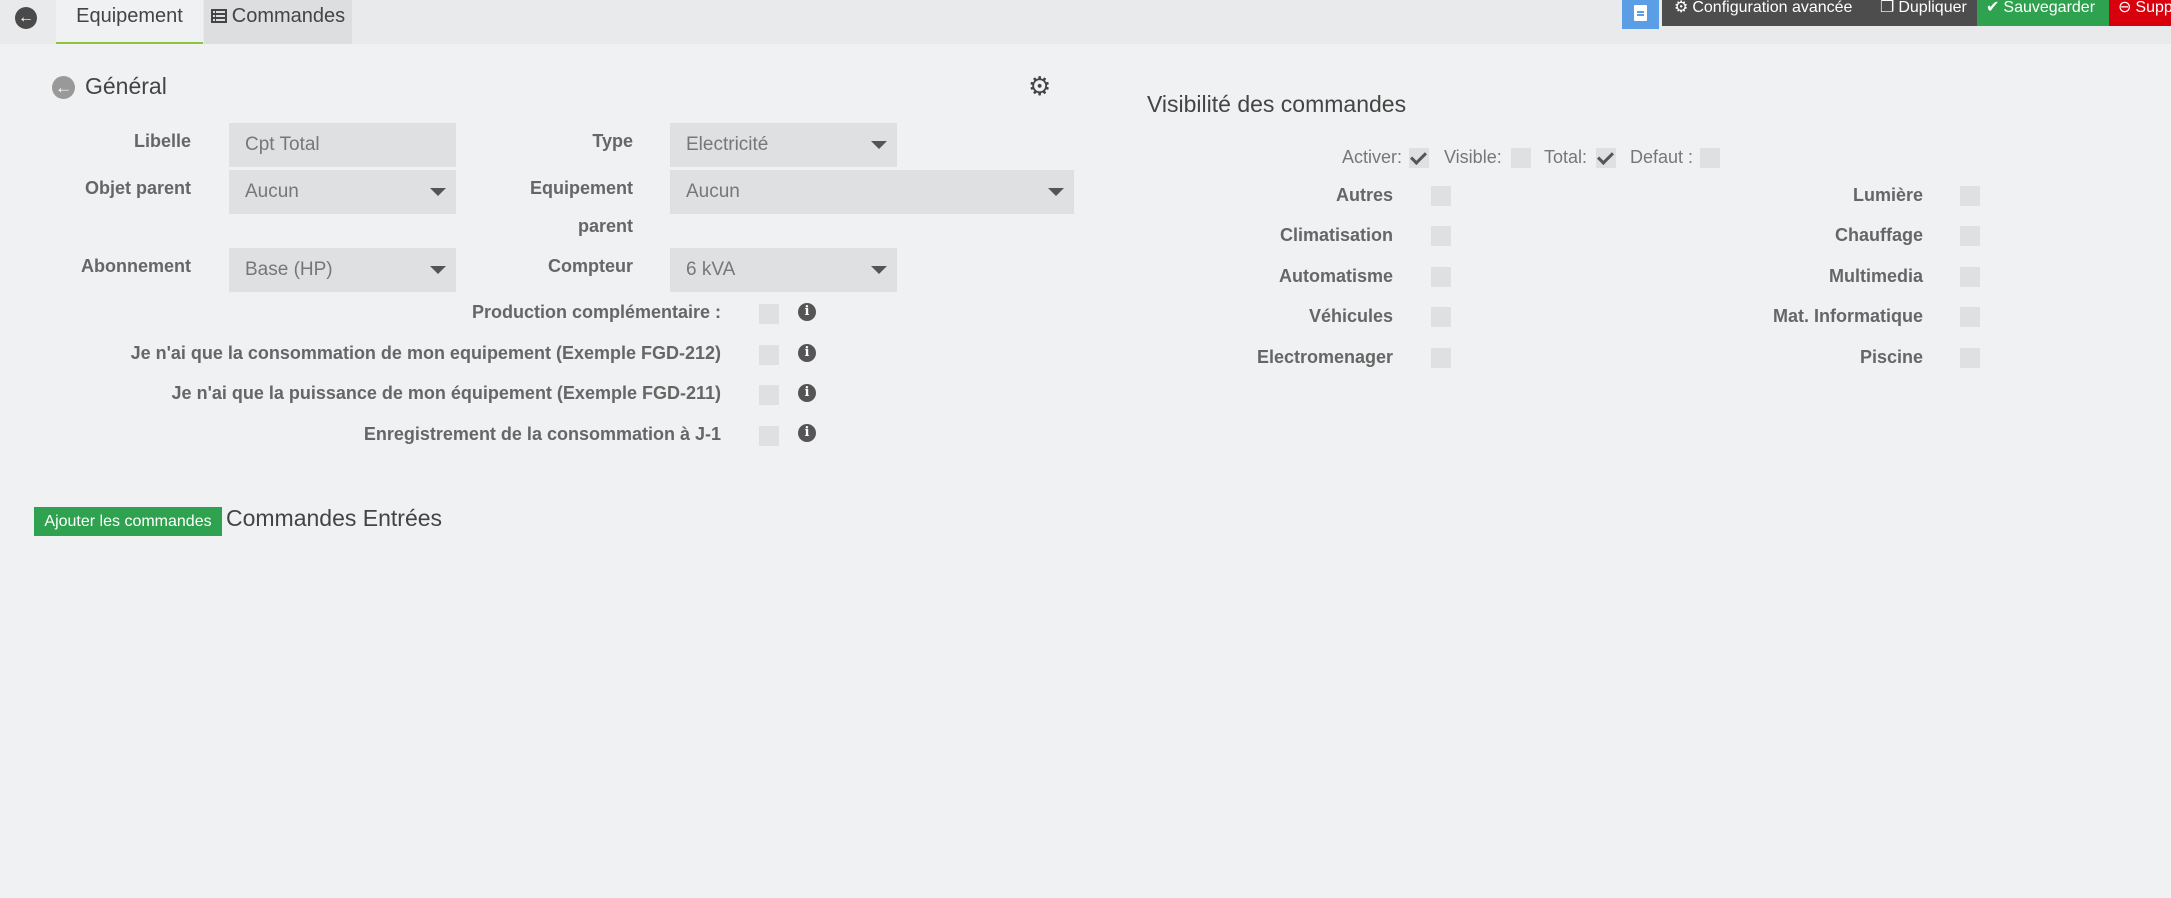 This screenshot has width=2171, height=898. Describe the element at coordinates (590, 266) in the screenshot. I see `compteur-label: Compteur` at that location.